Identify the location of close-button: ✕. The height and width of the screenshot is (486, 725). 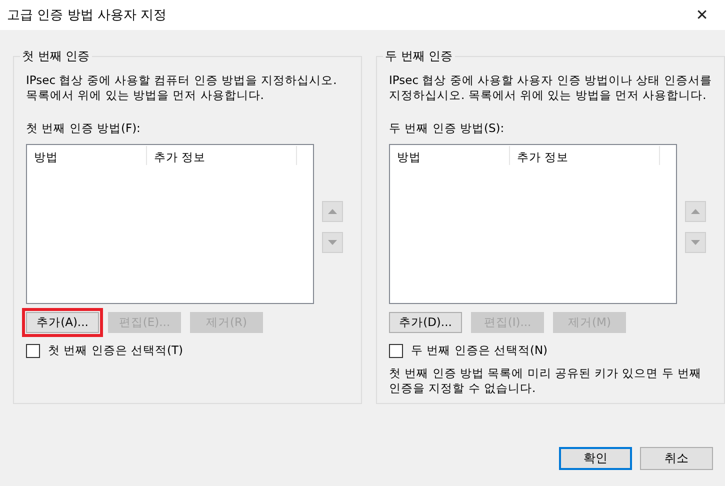
(702, 15).